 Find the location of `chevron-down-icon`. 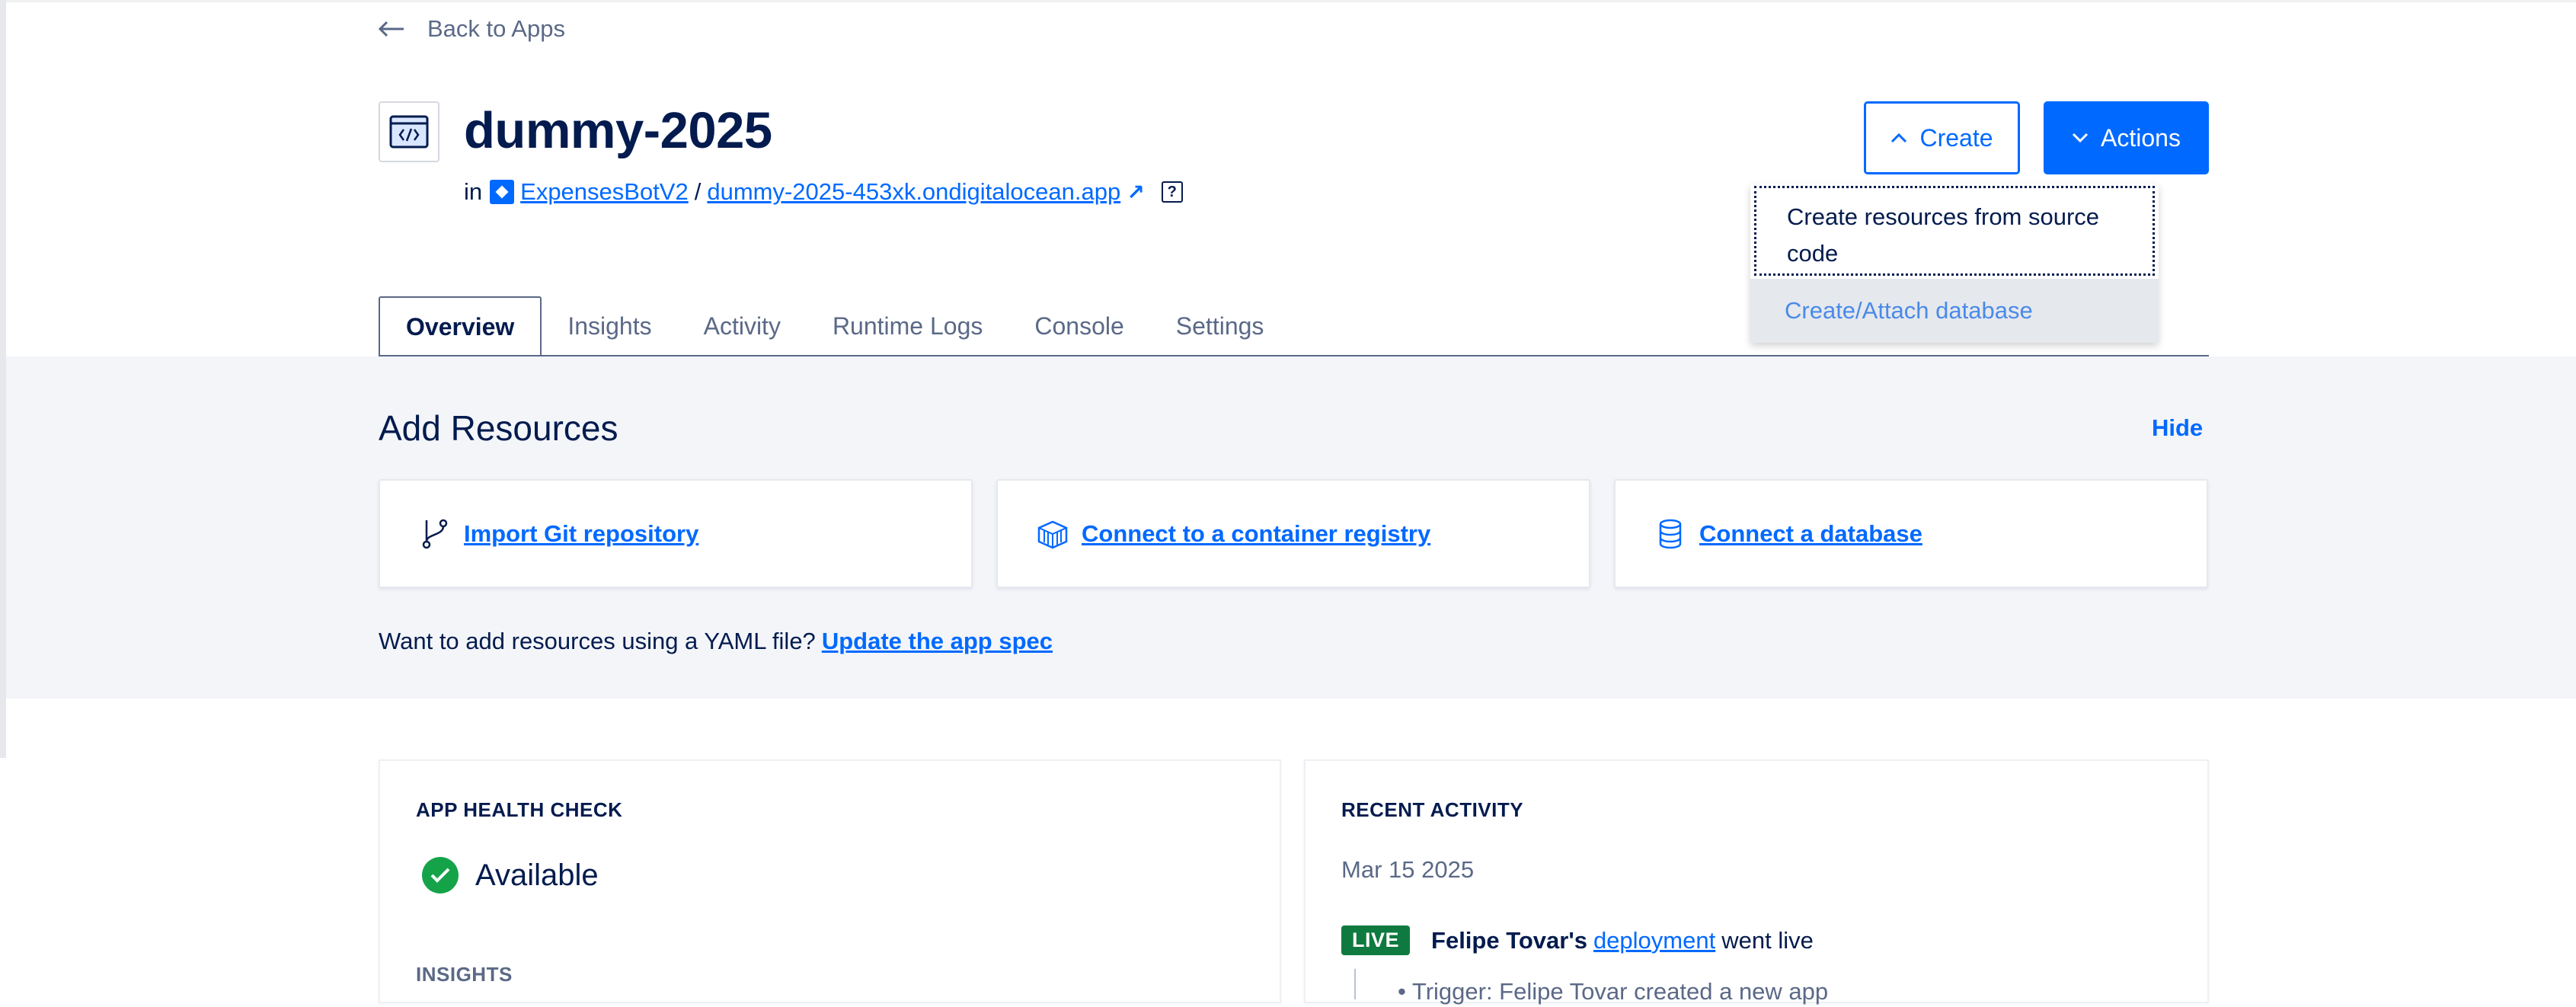

chevron-down-icon is located at coordinates (2080, 138).